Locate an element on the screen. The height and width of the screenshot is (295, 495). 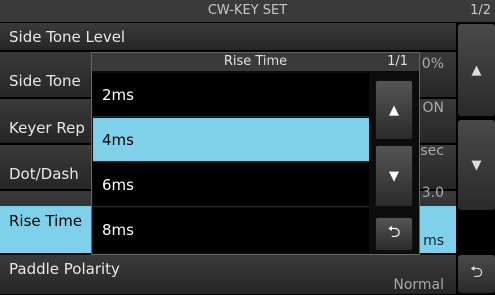
option-label: 4ms is located at coordinates (118, 140).